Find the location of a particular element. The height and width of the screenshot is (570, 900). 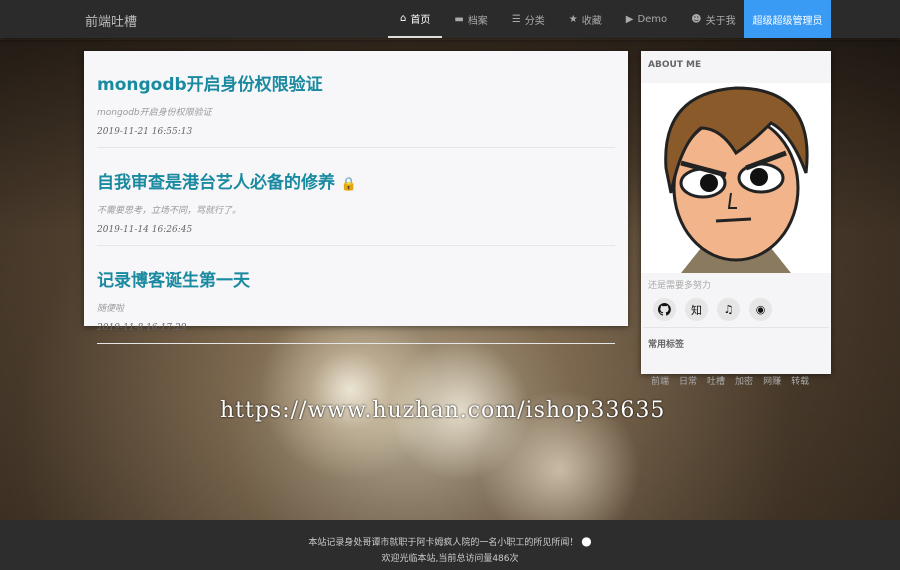

post-date: 2019-11-8 16:17:29 is located at coordinates (142, 328).